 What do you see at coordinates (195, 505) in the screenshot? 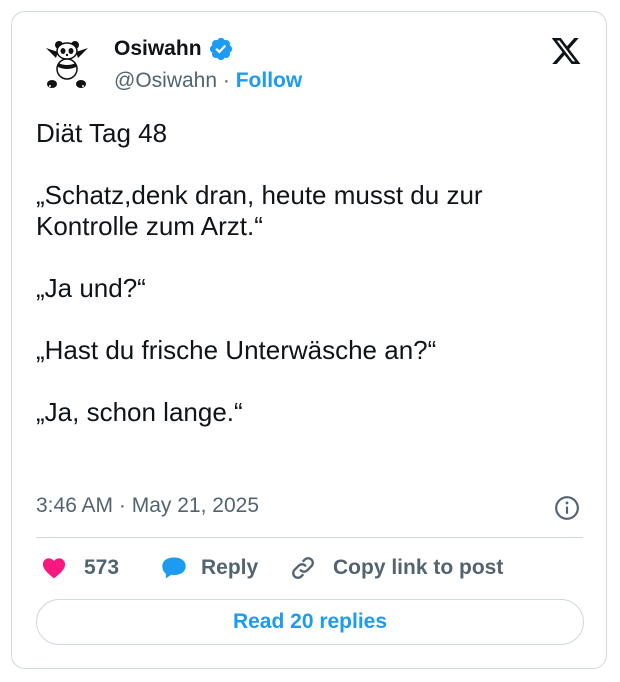
I see `tweet-date: May 21, 2025` at bounding box center [195, 505].